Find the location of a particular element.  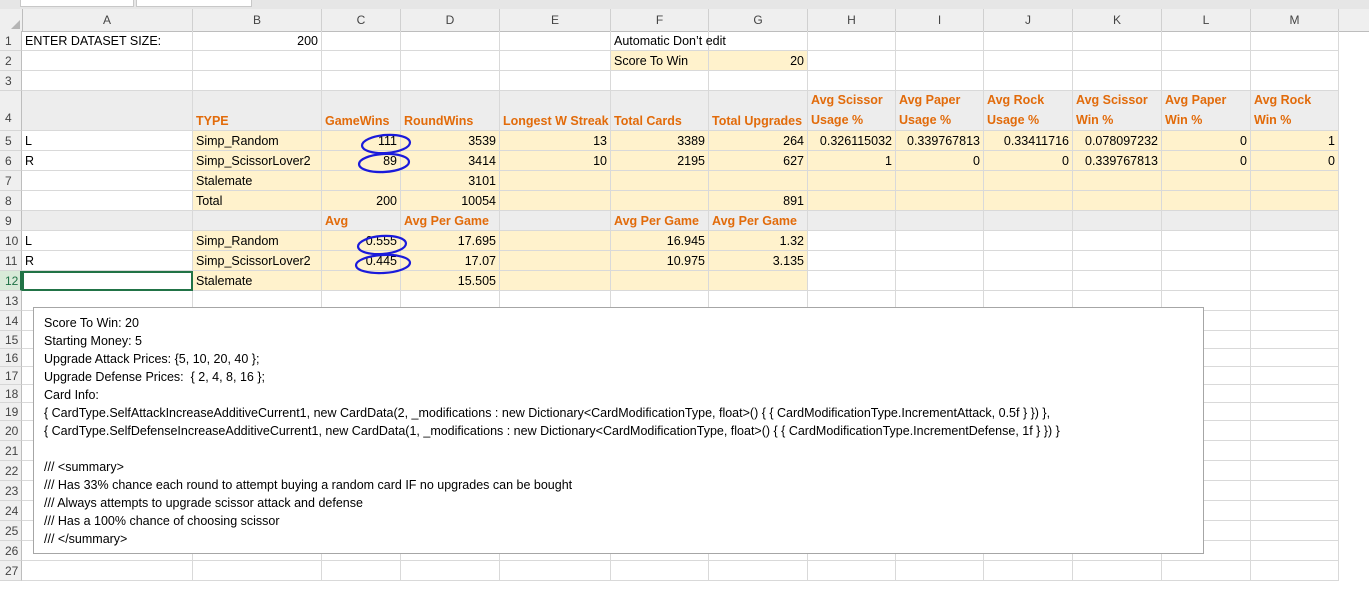

cell-k7 is located at coordinates (1117, 181).